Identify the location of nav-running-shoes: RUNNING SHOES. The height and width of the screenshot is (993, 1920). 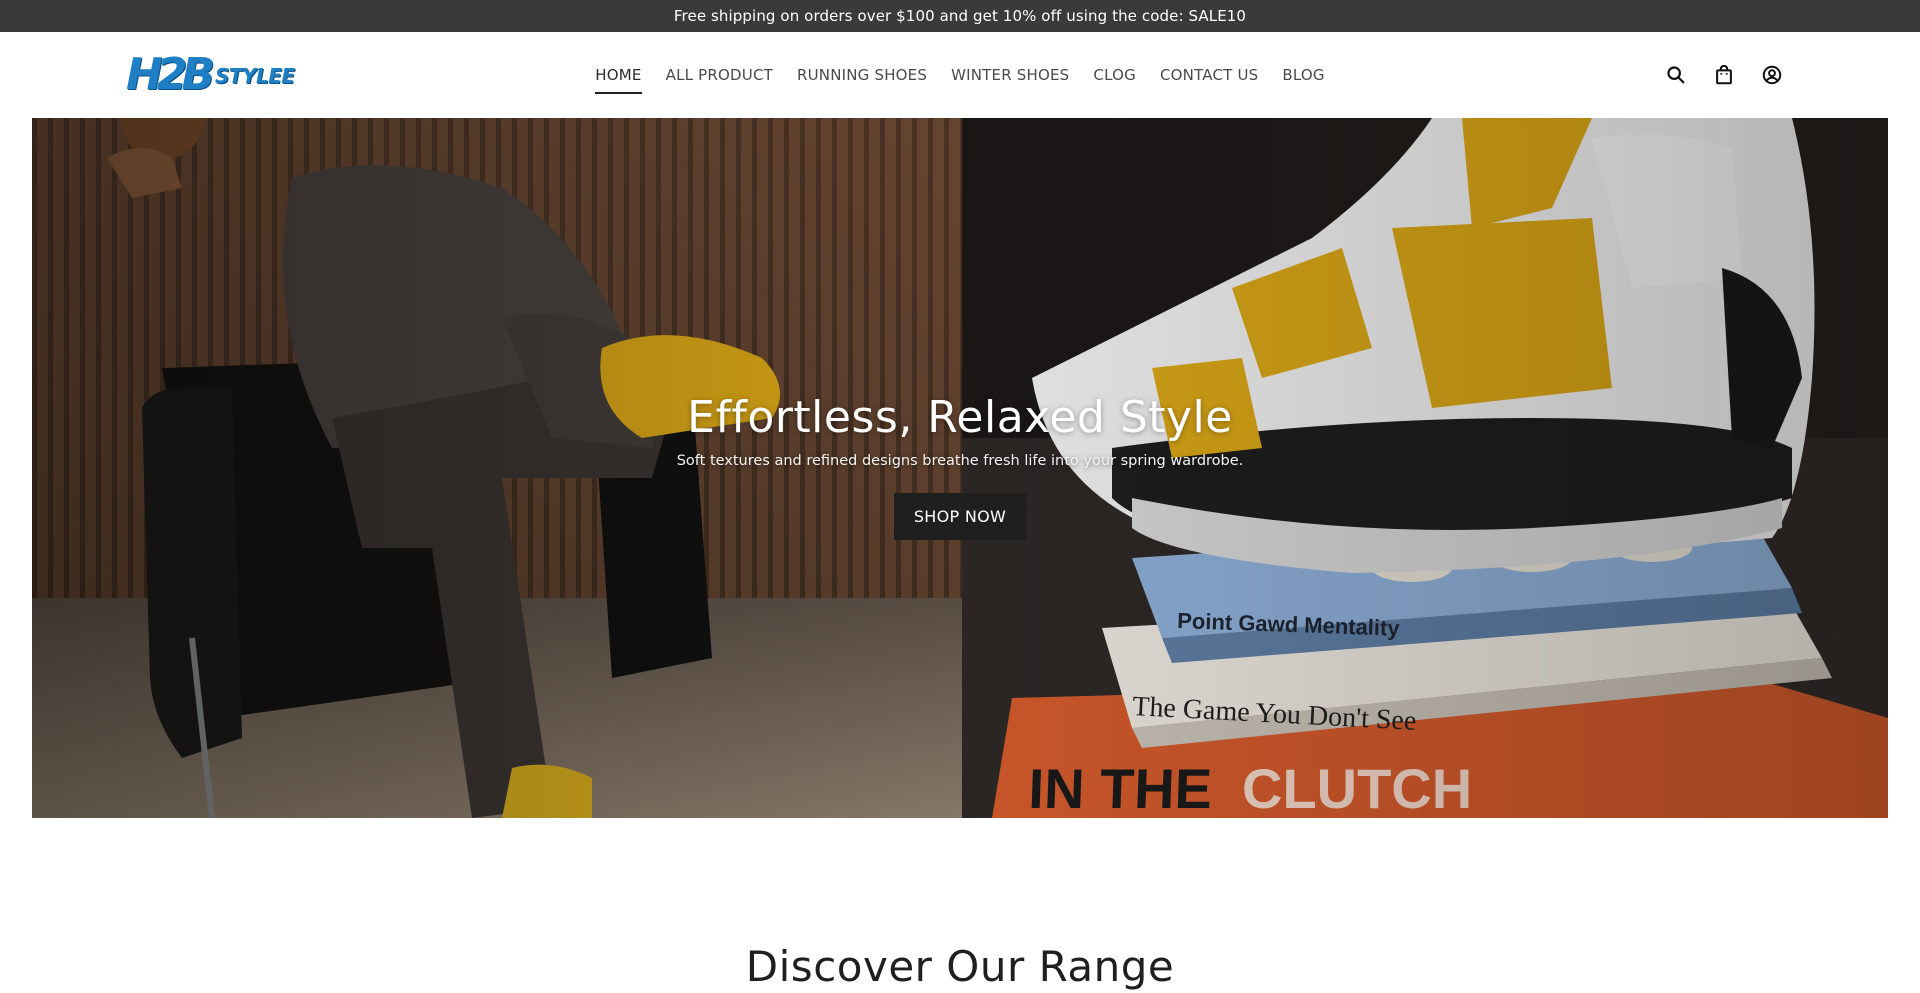
(862, 75).